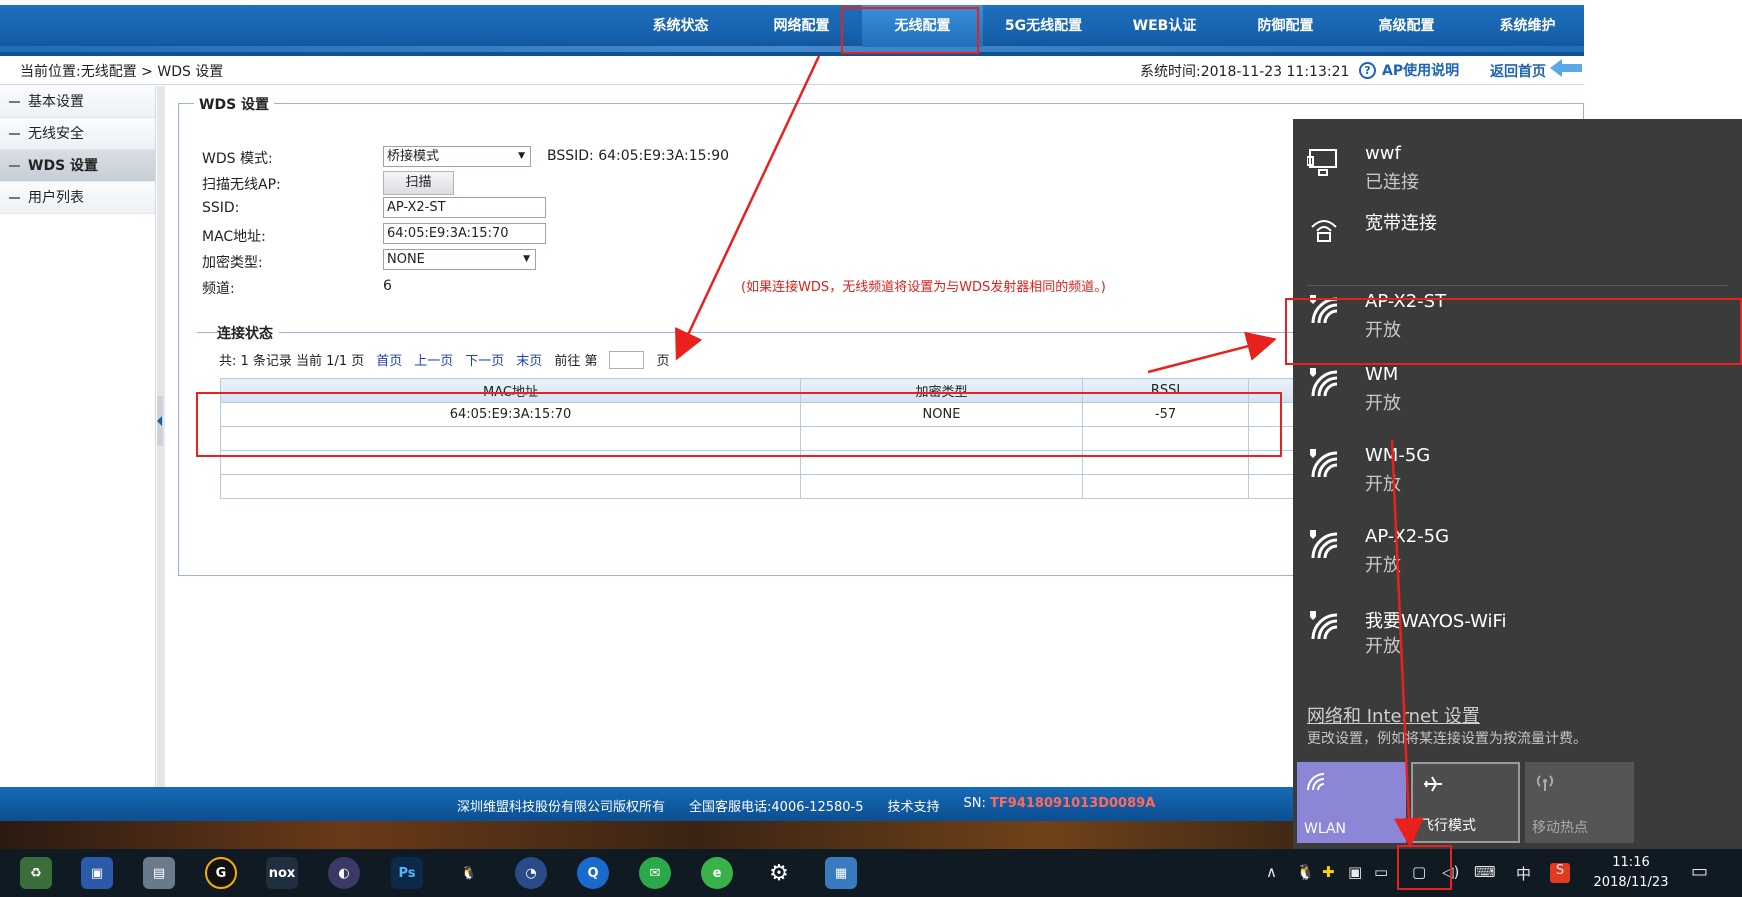  I want to click on tray-qq-icon: 🐧, so click(1305, 872).